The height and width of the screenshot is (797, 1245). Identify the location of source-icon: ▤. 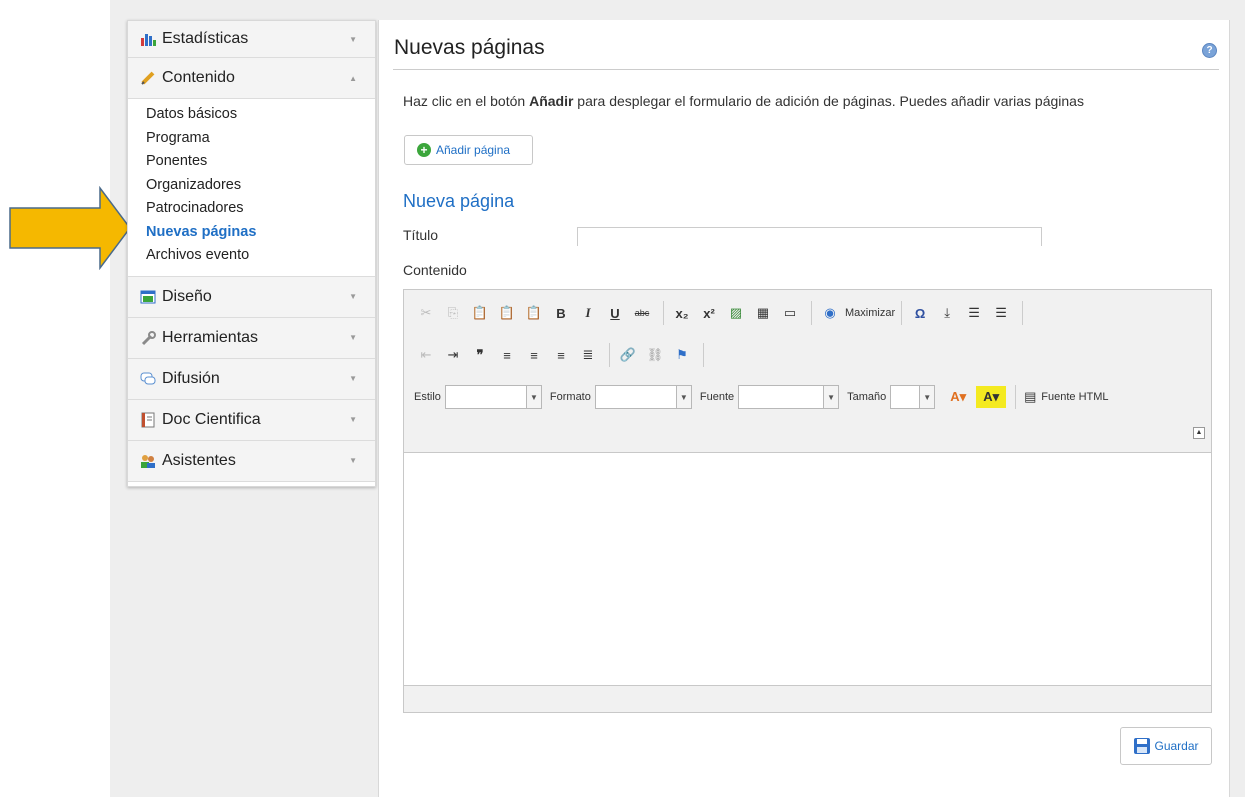
(1030, 397).